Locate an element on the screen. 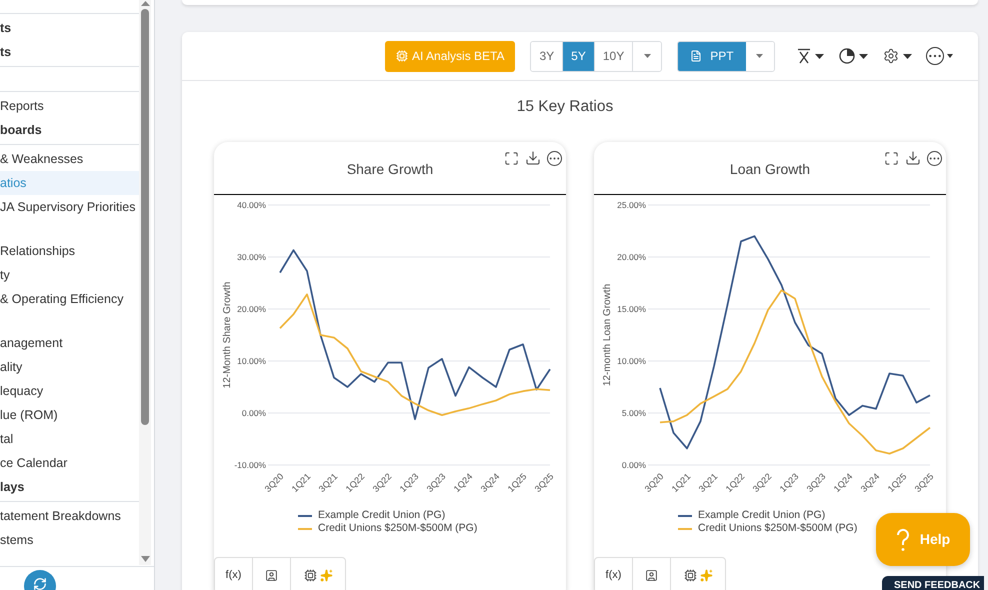  ppt-button: PPT is located at coordinates (712, 56).